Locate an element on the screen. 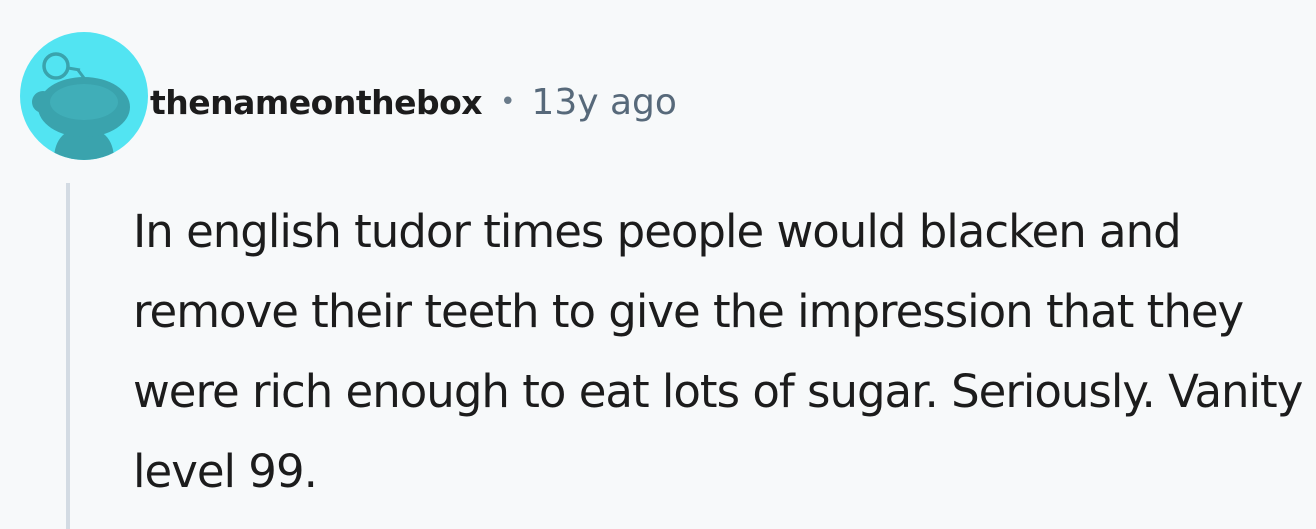  comment-meta: thenameonthebox • 13y ago is located at coordinates (413, 102).